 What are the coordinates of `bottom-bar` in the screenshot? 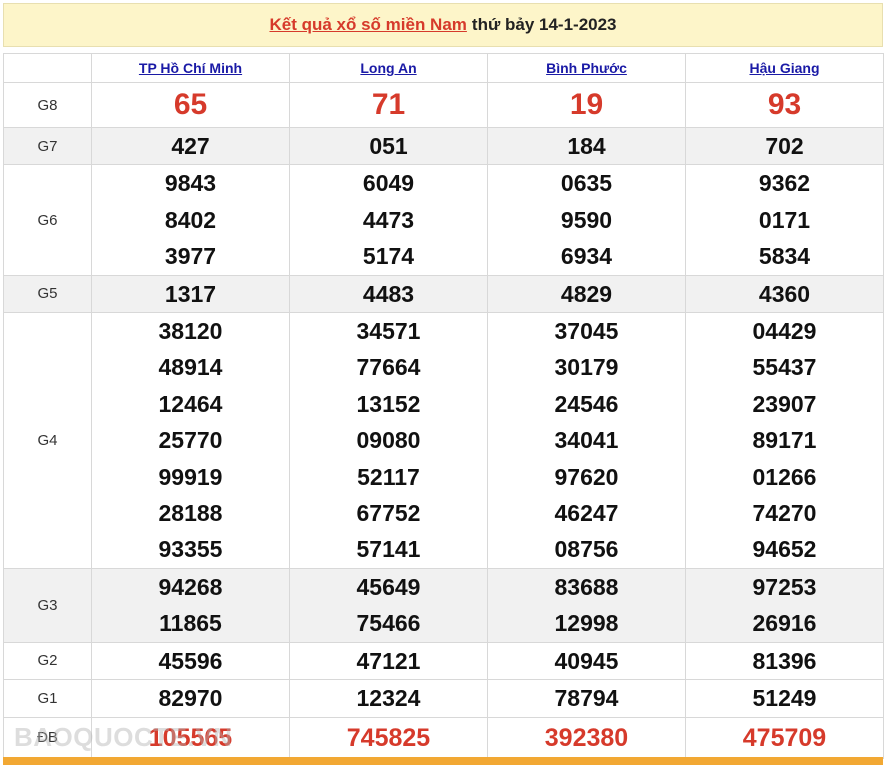 It's located at (443, 761).